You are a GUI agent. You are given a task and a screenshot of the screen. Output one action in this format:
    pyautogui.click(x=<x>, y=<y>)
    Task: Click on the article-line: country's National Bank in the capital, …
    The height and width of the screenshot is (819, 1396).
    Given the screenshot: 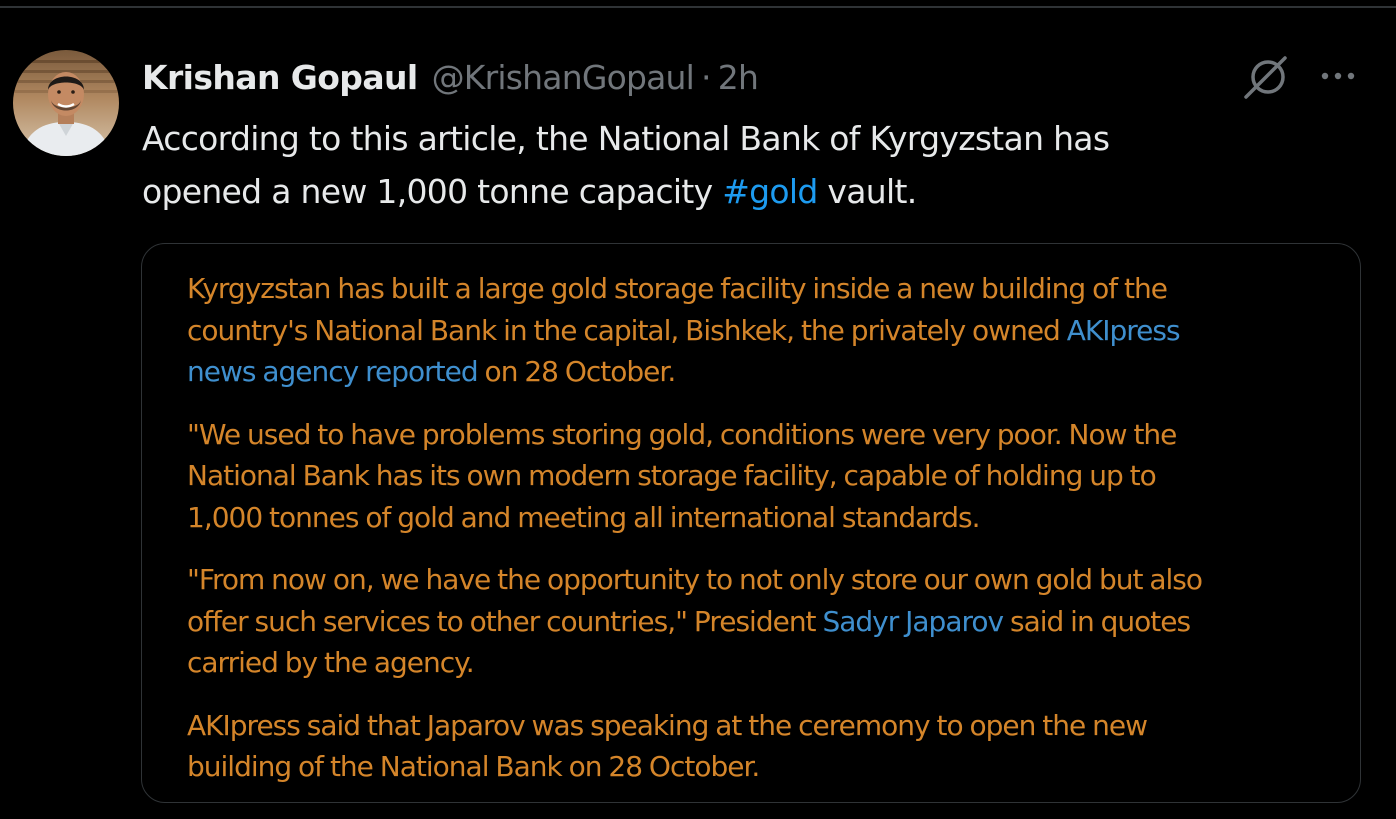 What is the action you would take?
    pyautogui.click(x=627, y=330)
    